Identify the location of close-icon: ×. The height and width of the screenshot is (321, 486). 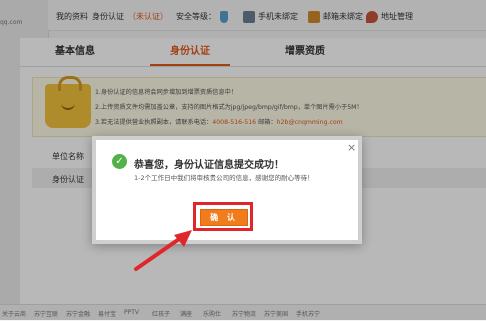
(351, 147).